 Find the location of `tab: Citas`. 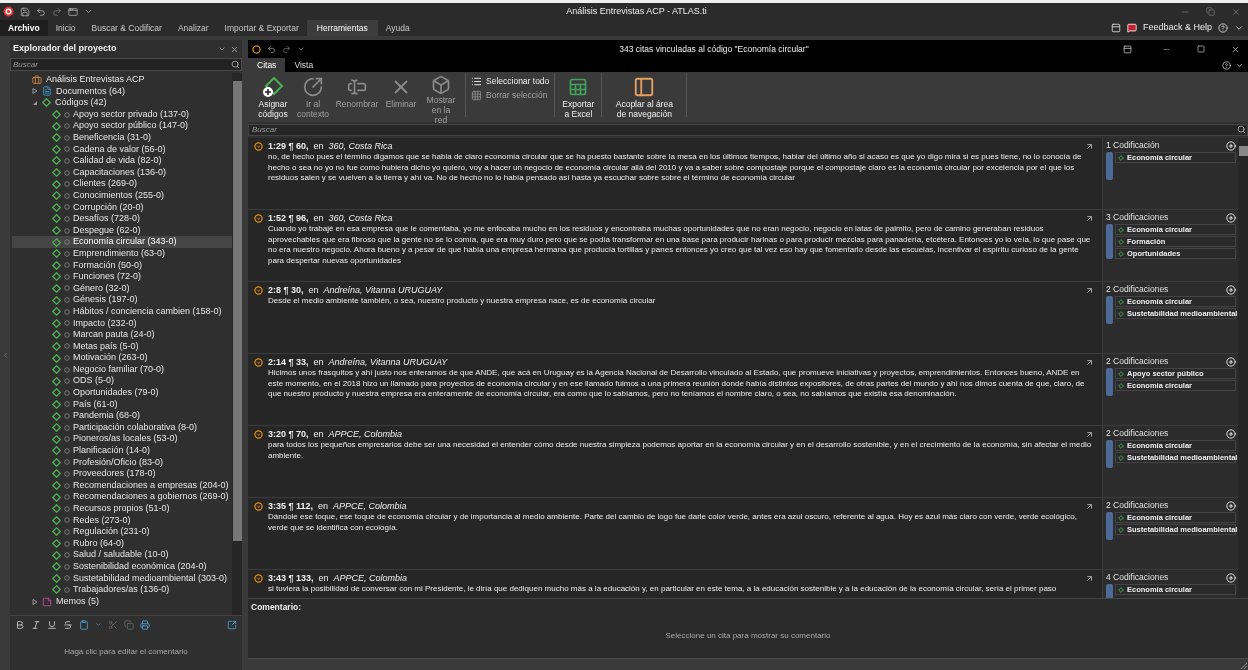

tab: Citas is located at coordinates (267, 65).